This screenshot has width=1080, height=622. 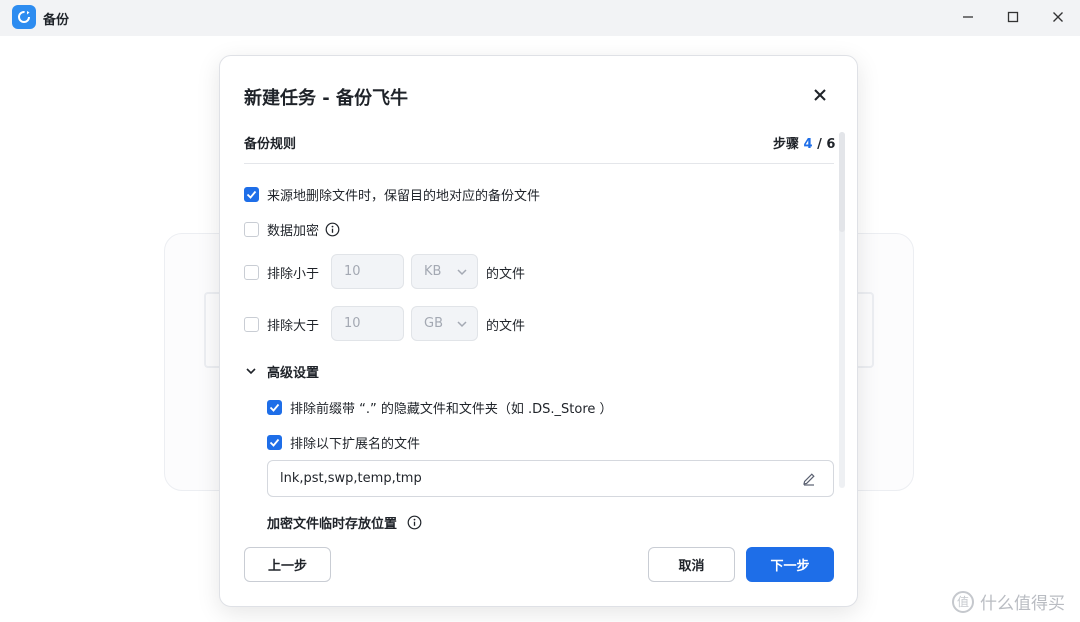 I want to click on cancel-button: 取消, so click(x=691, y=564).